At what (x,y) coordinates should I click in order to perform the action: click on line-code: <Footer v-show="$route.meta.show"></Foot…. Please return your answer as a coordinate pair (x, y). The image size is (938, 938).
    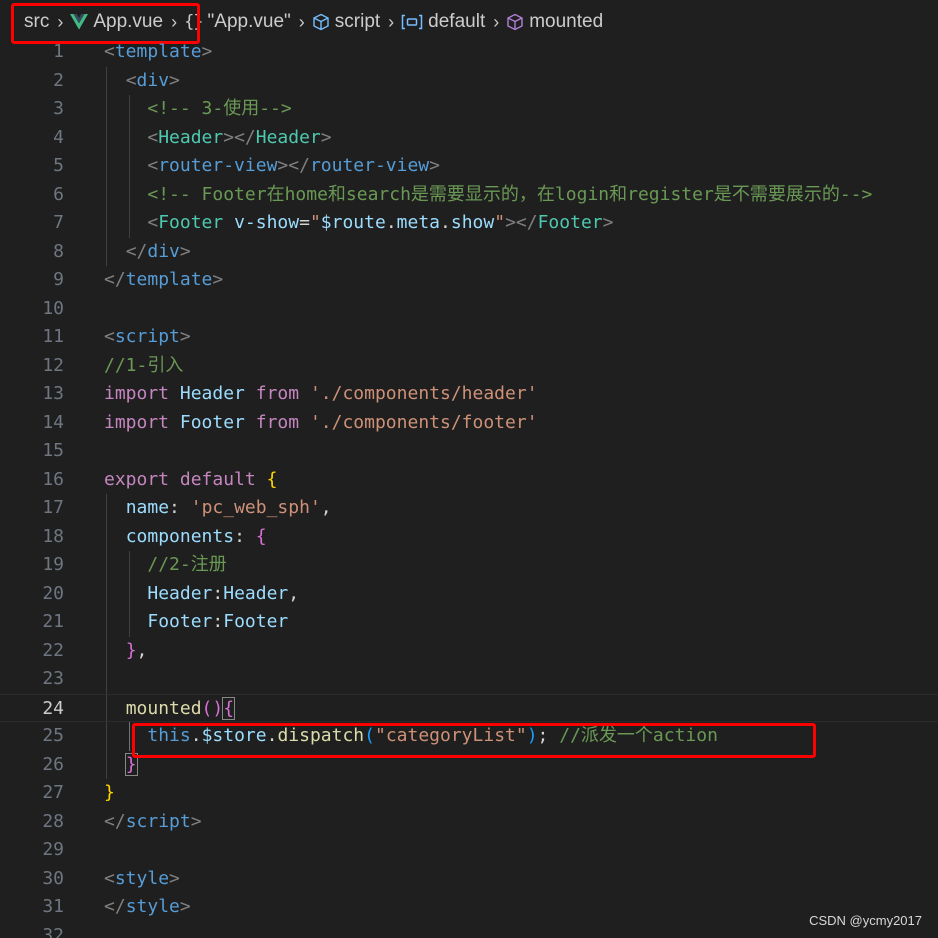
    Looking at the image, I should click on (358, 223).